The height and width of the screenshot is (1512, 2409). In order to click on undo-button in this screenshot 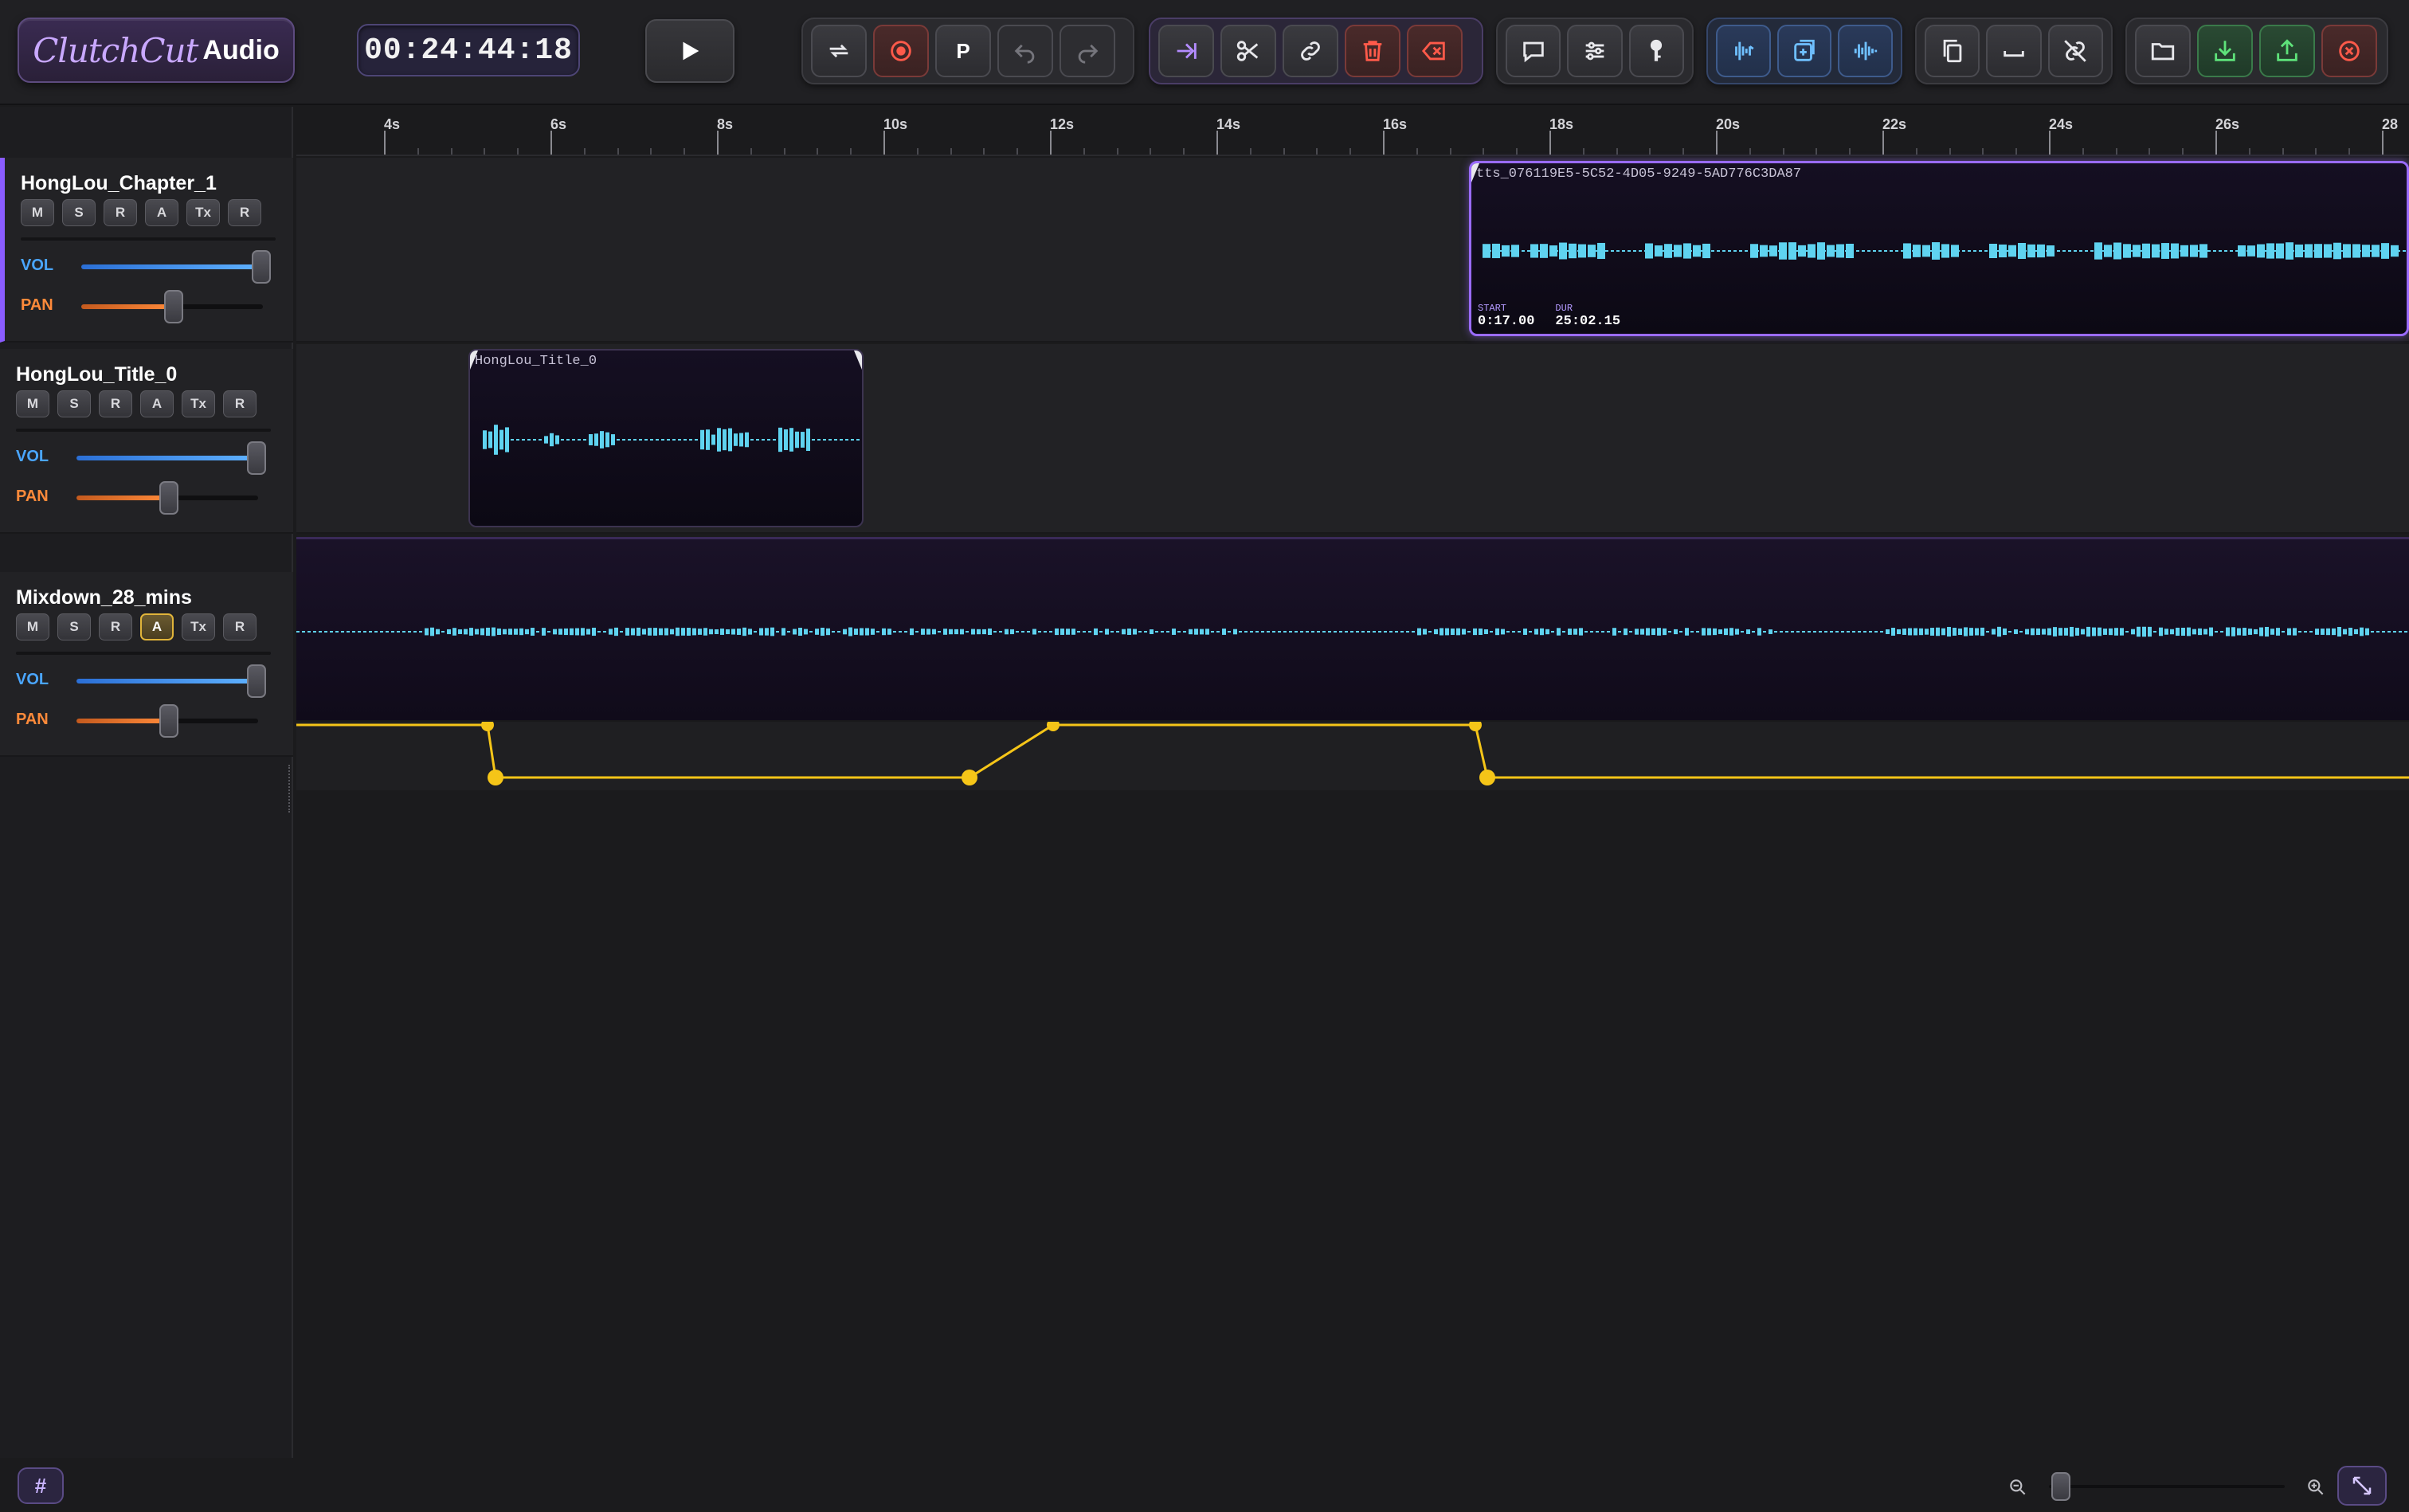, I will do `click(1025, 51)`.